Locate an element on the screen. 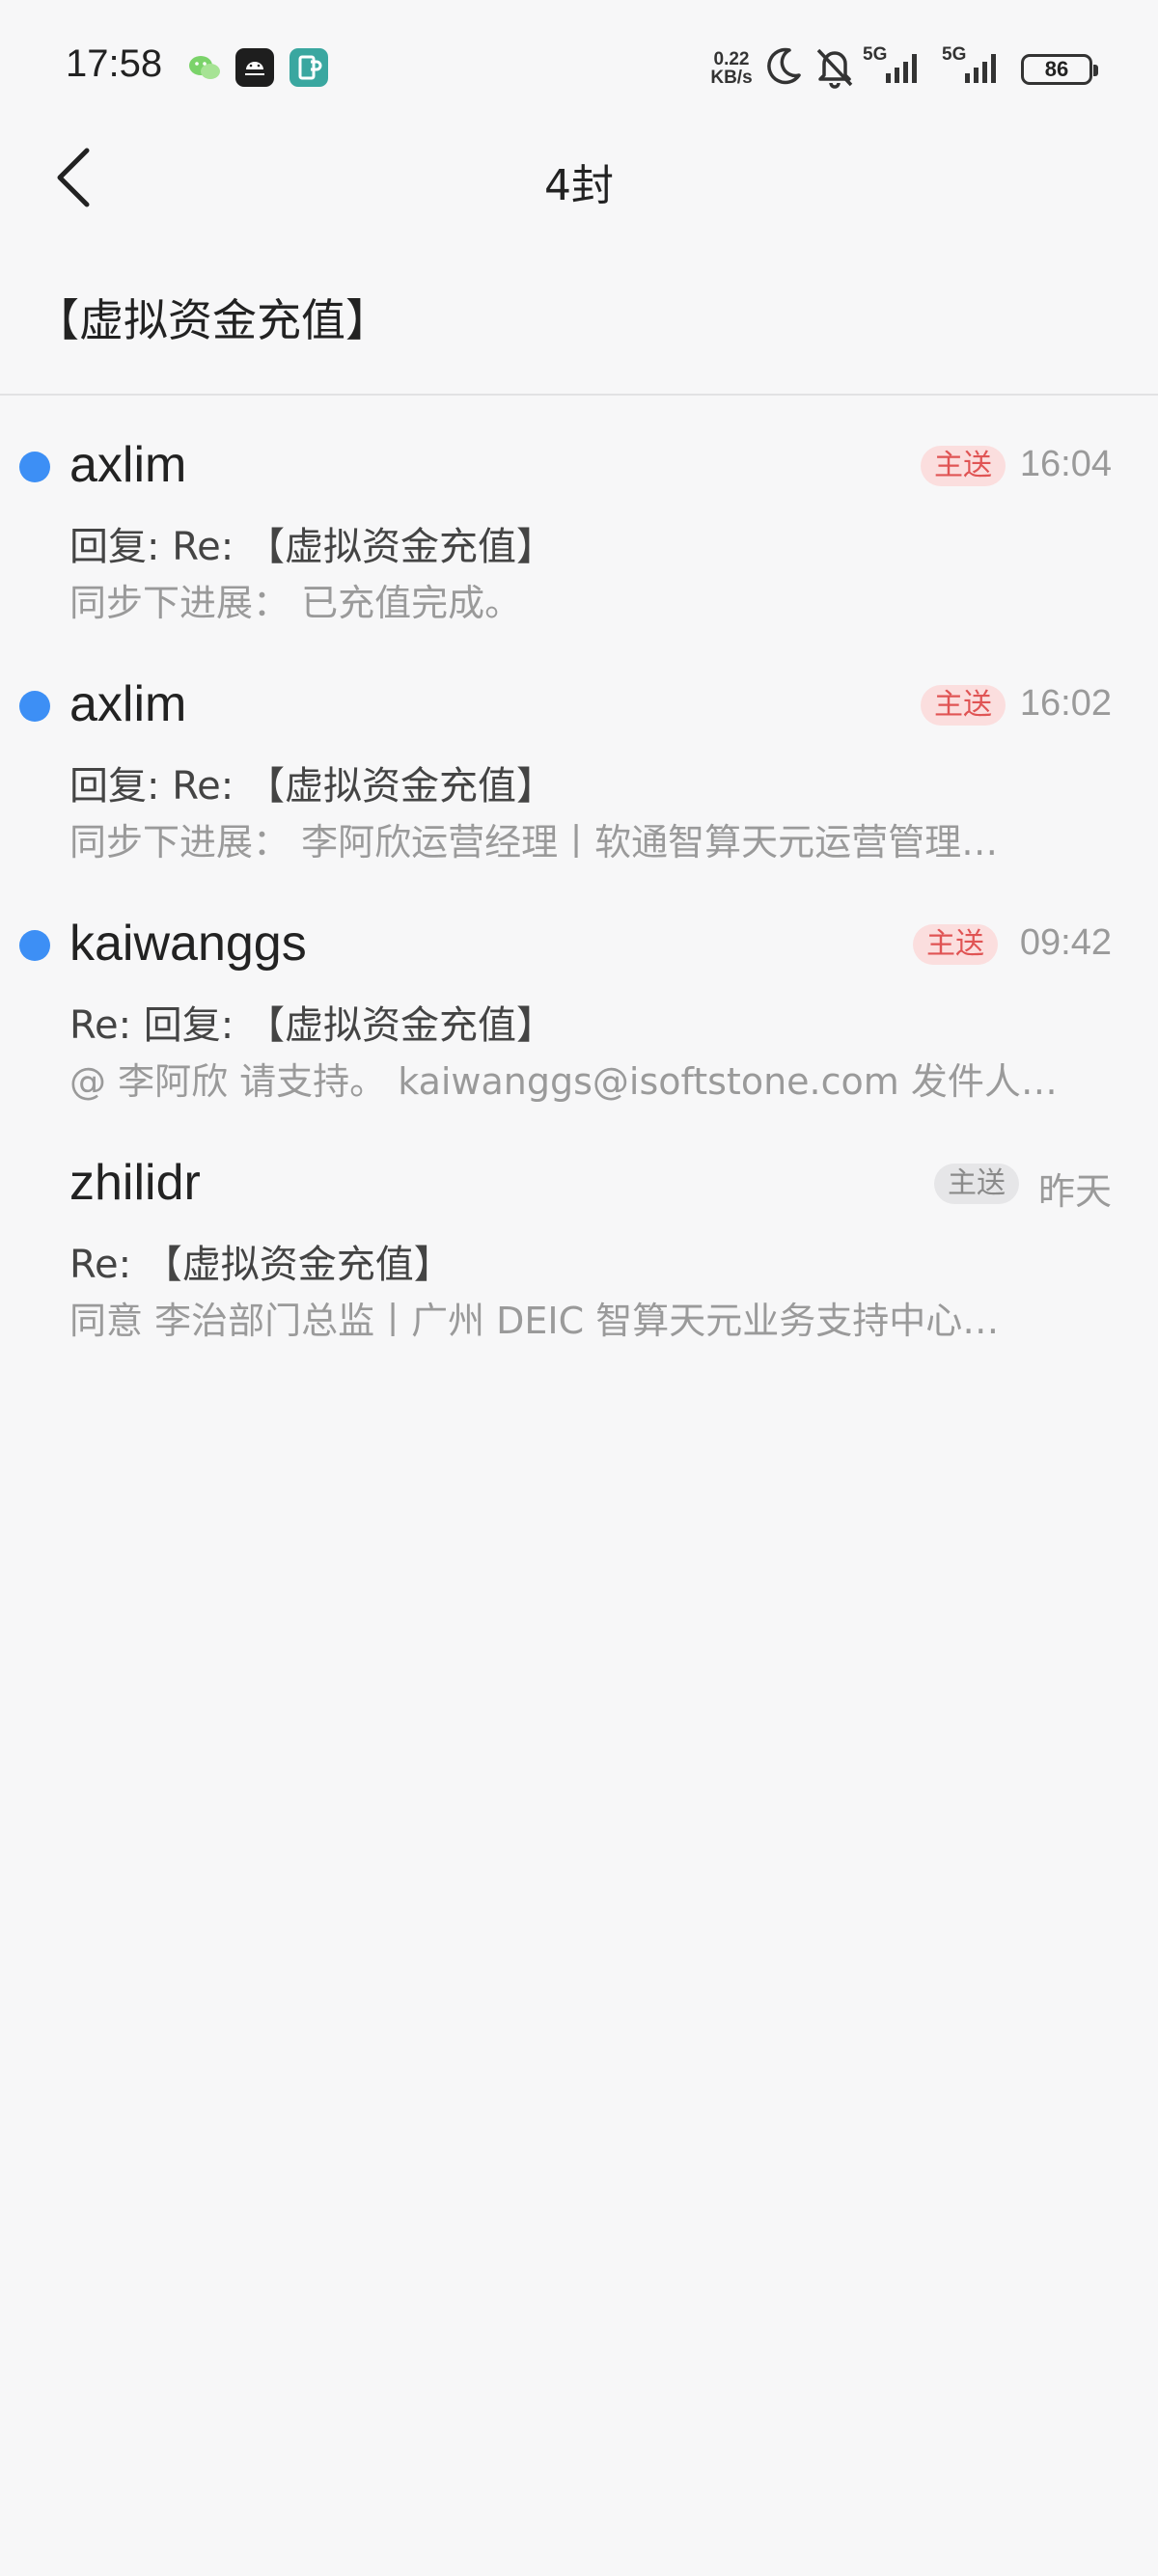  moon-icon is located at coordinates (784, 66).